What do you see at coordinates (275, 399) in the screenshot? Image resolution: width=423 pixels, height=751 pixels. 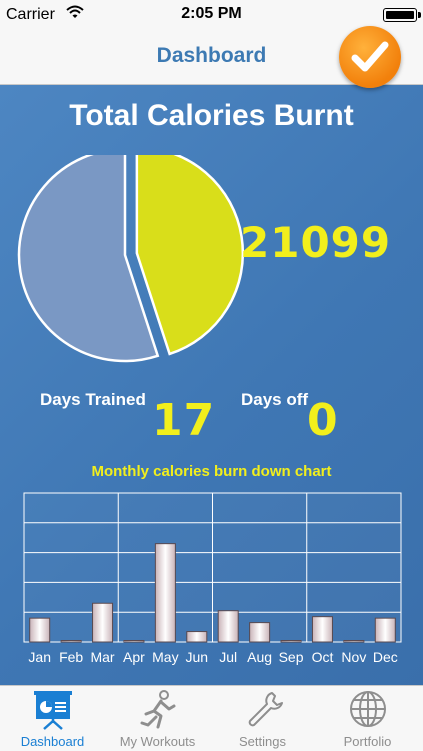 I see `days-off-label: Days off` at bounding box center [275, 399].